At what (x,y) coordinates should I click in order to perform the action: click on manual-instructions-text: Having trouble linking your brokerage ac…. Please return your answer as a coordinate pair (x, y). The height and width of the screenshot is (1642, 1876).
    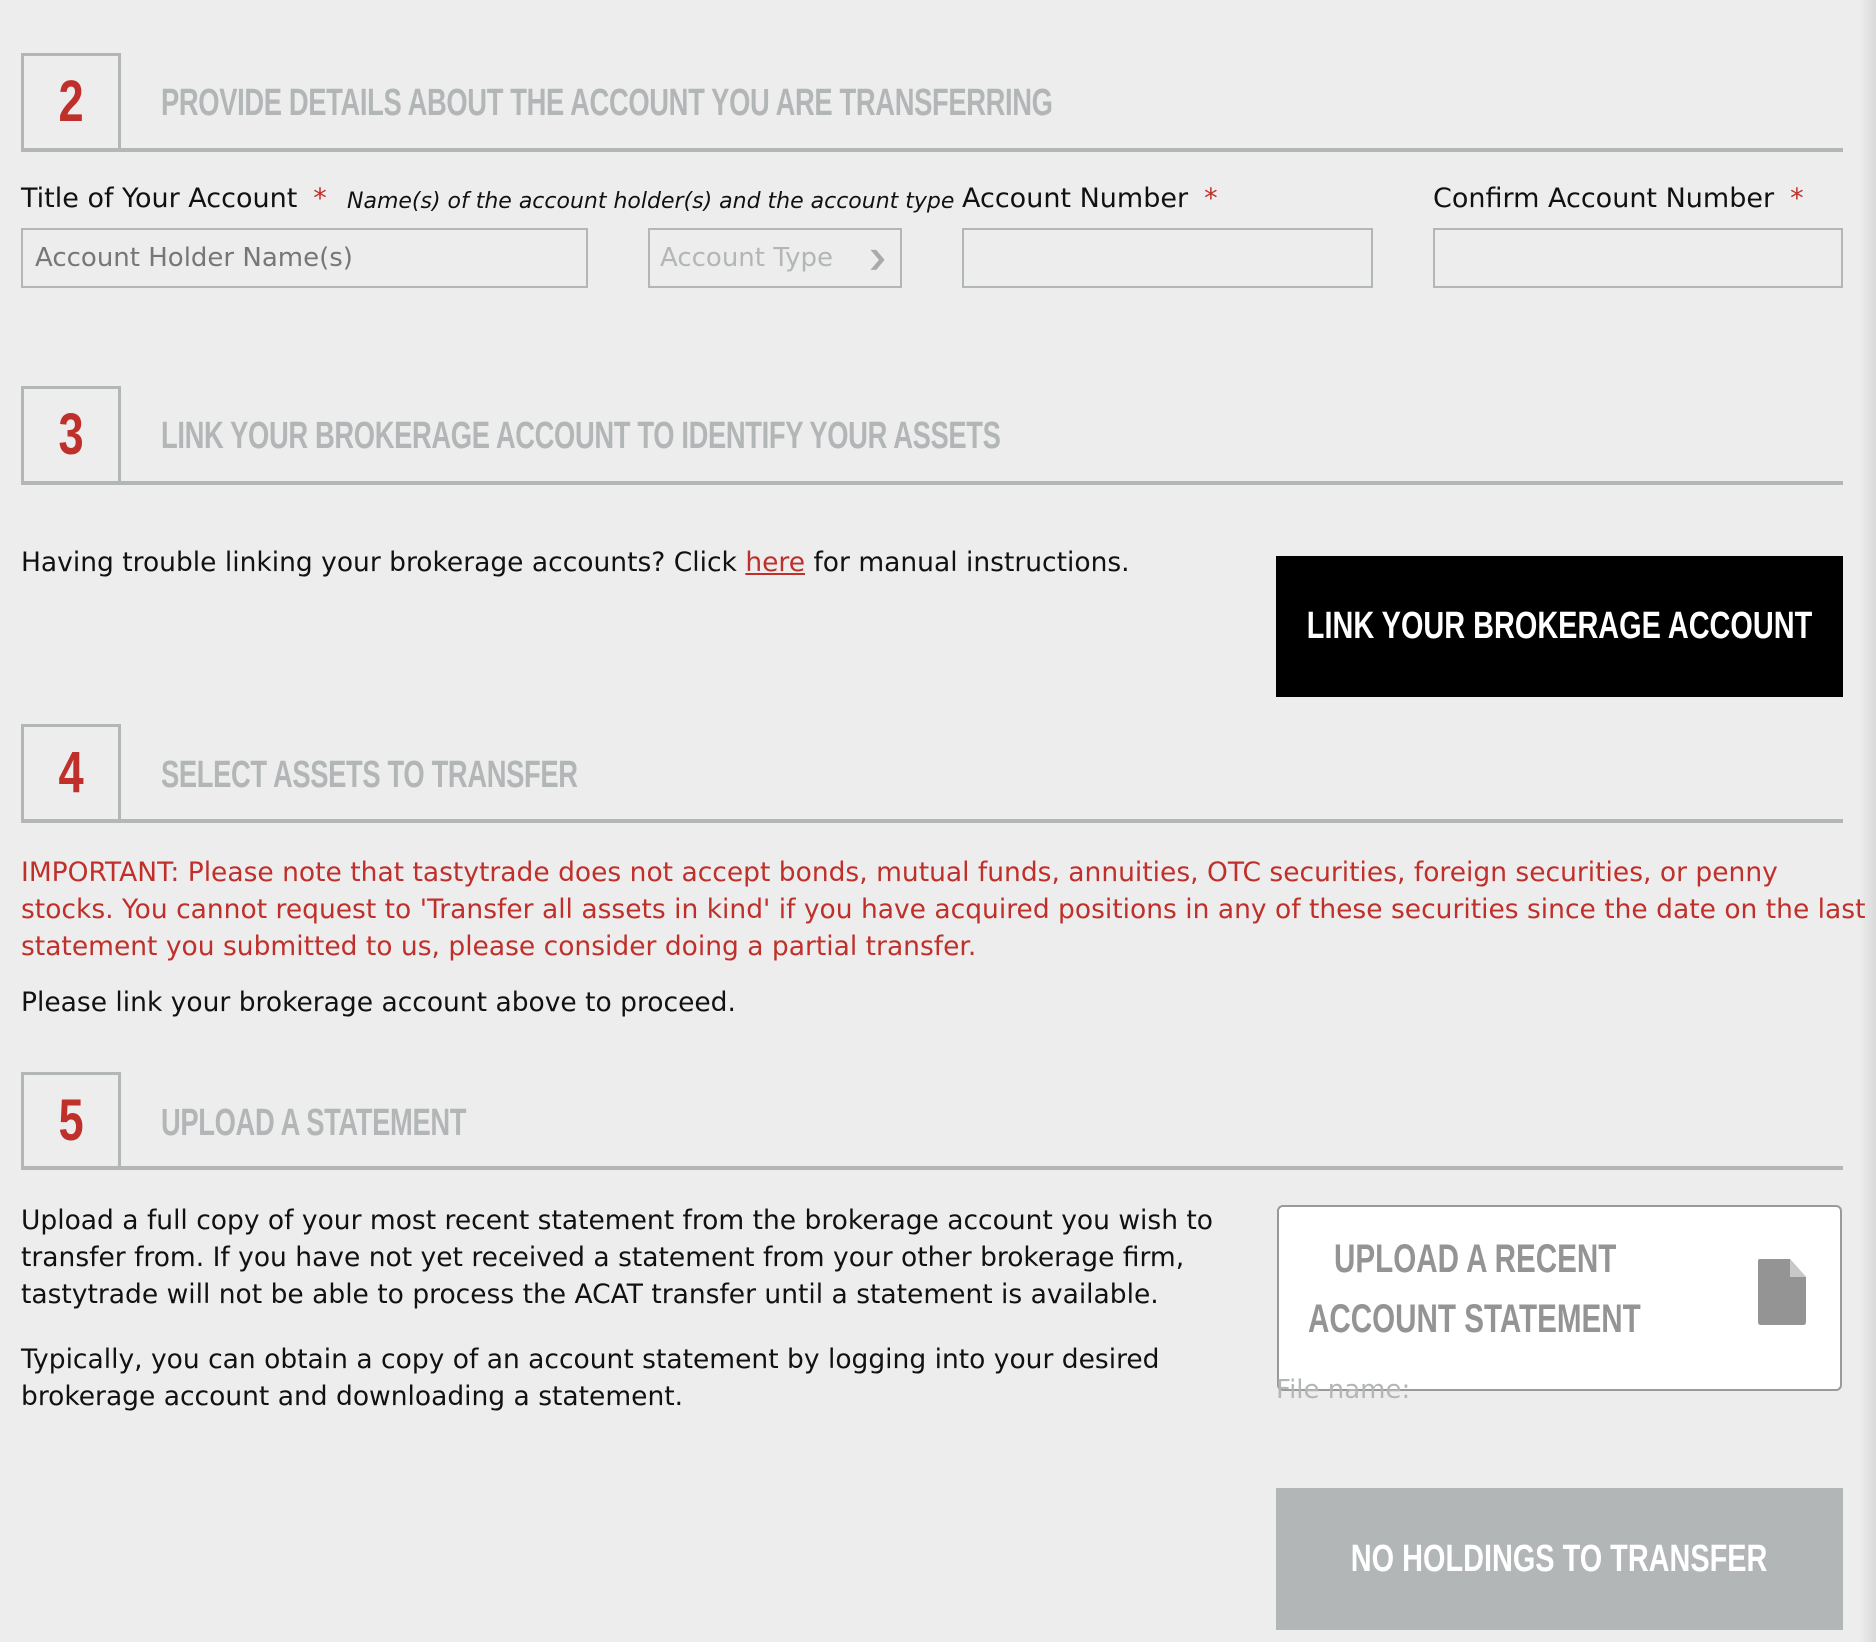
    Looking at the image, I should click on (621, 562).